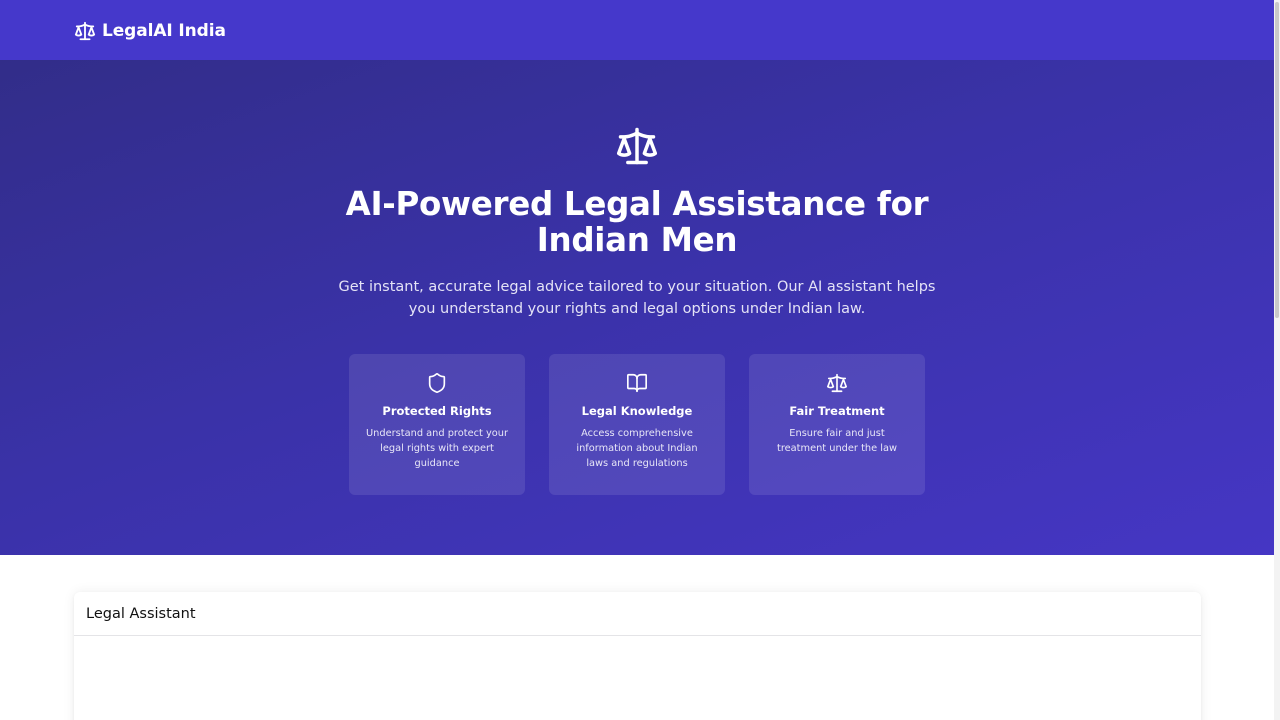 The width and height of the screenshot is (1280, 720). I want to click on brand-link: LegalAI India, so click(150, 31).